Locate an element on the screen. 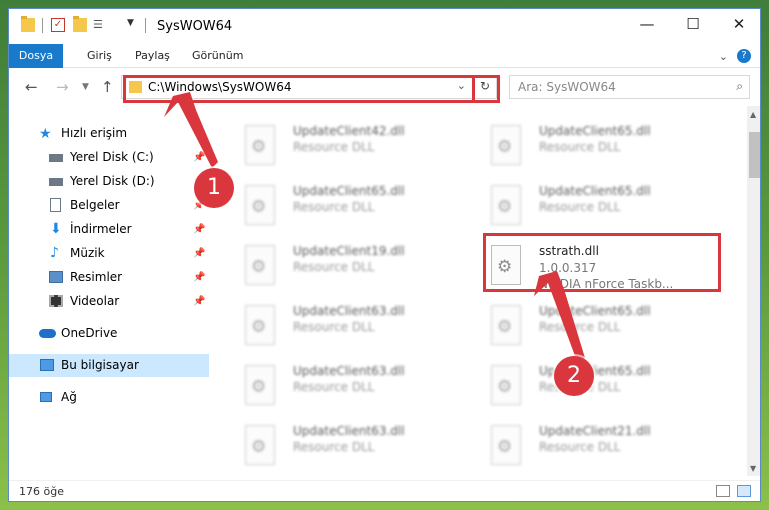 The width and height of the screenshot is (769, 510). help-icon: ? is located at coordinates (744, 56).